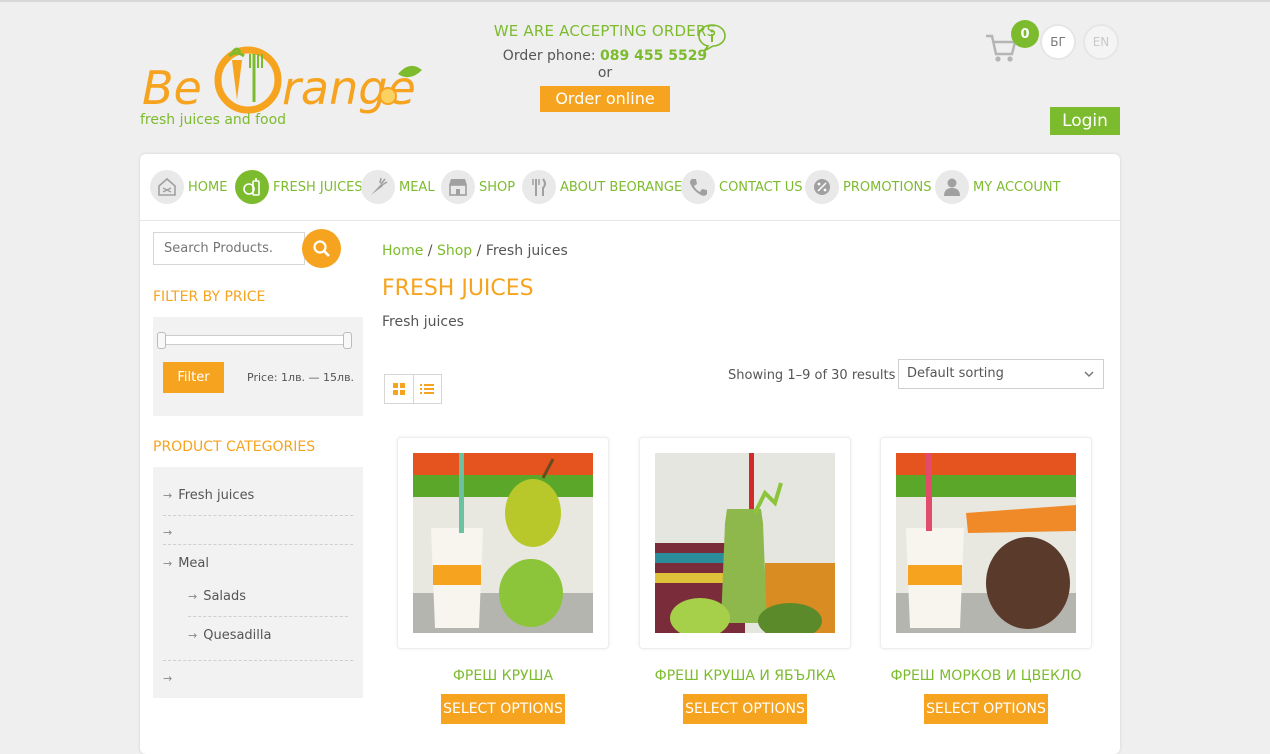 The height and width of the screenshot is (754, 1270). What do you see at coordinates (1025, 34) in the screenshot?
I see `cart-count-badge: 0` at bounding box center [1025, 34].